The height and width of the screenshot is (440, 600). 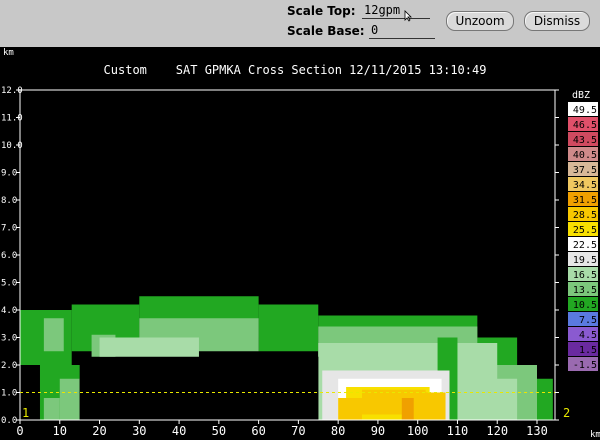 What do you see at coordinates (557, 21) in the screenshot?
I see `dismiss-button: Dismiss` at bounding box center [557, 21].